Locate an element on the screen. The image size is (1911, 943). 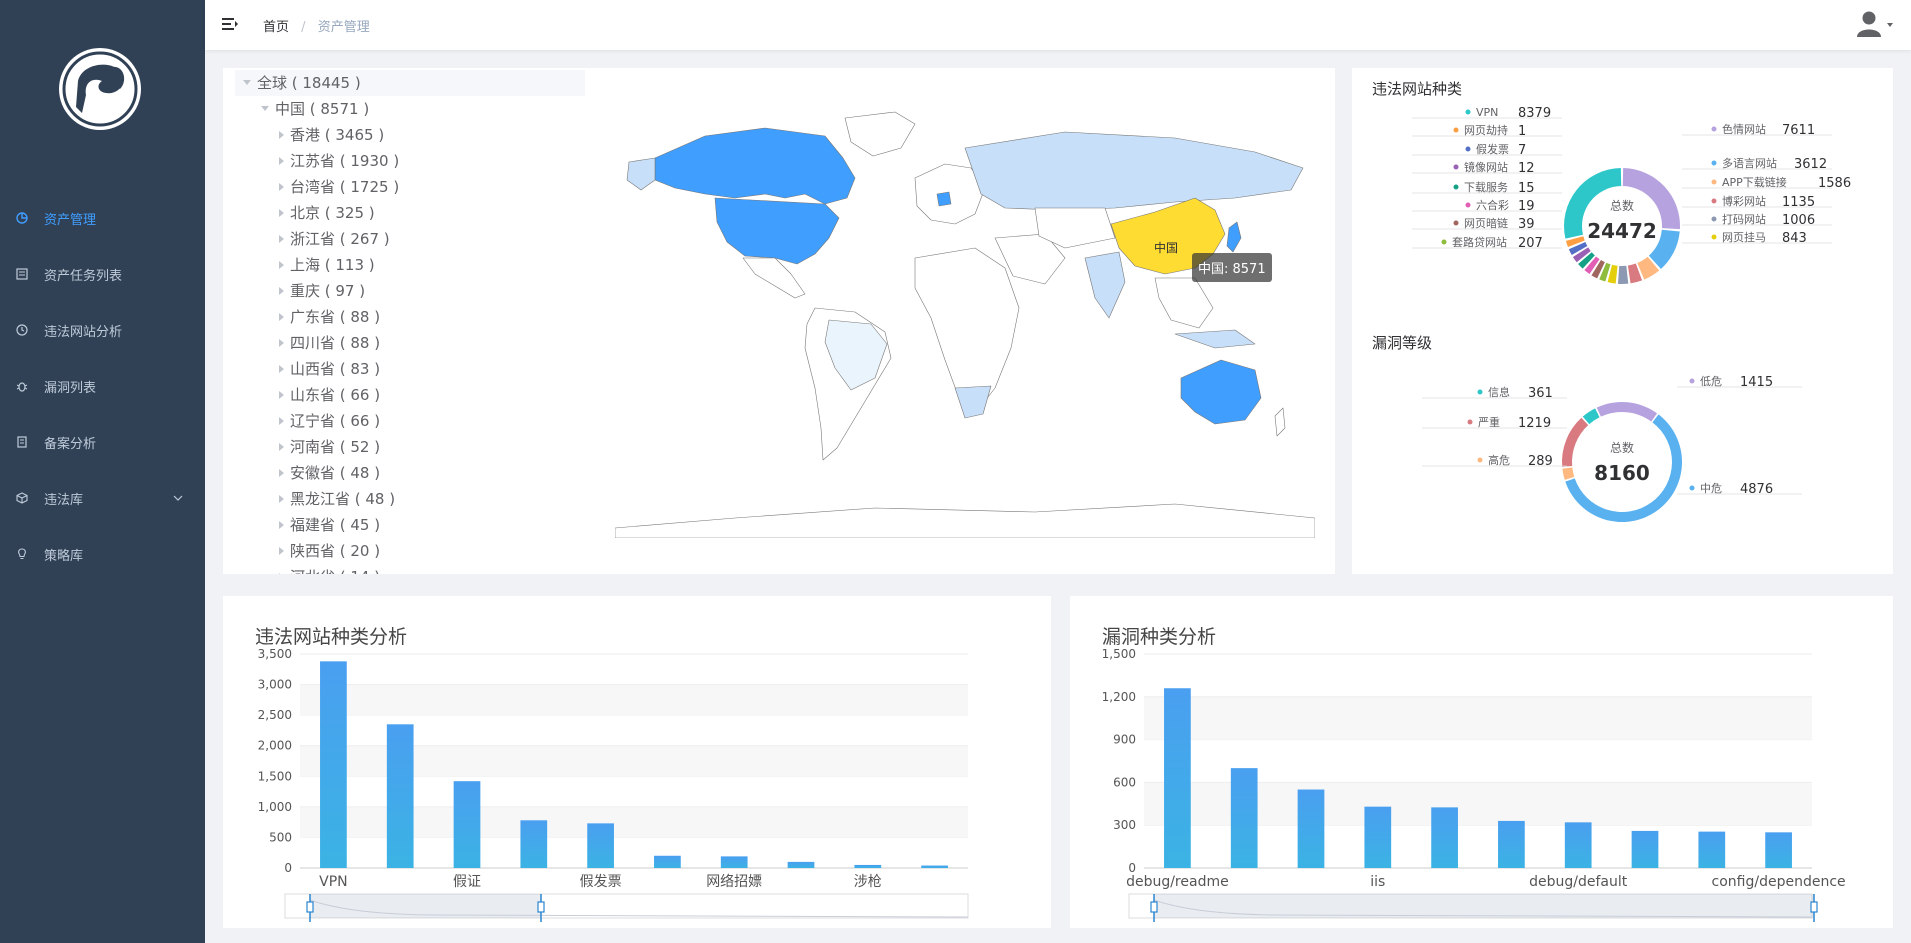
tree-node-province: 香港 ( 3465 ) is located at coordinates (410, 135).